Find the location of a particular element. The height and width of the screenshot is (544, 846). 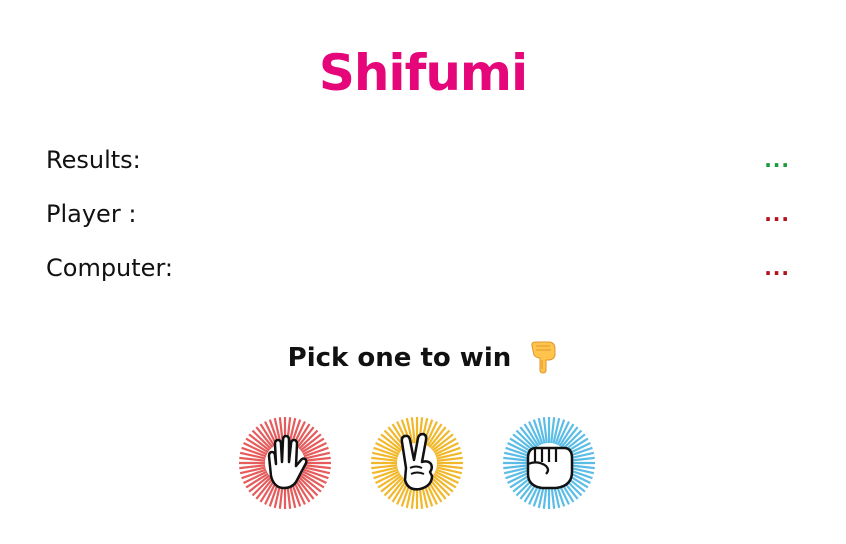

page-title: Shifumi is located at coordinates (423, 73).